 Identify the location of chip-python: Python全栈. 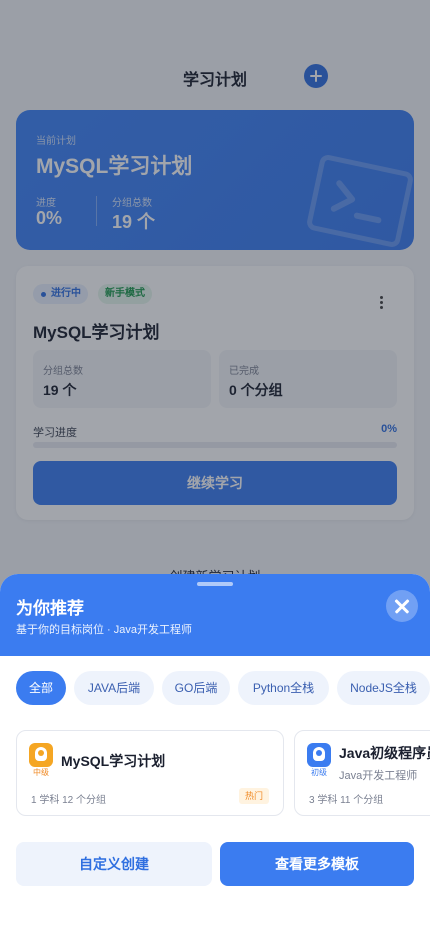
(283, 688).